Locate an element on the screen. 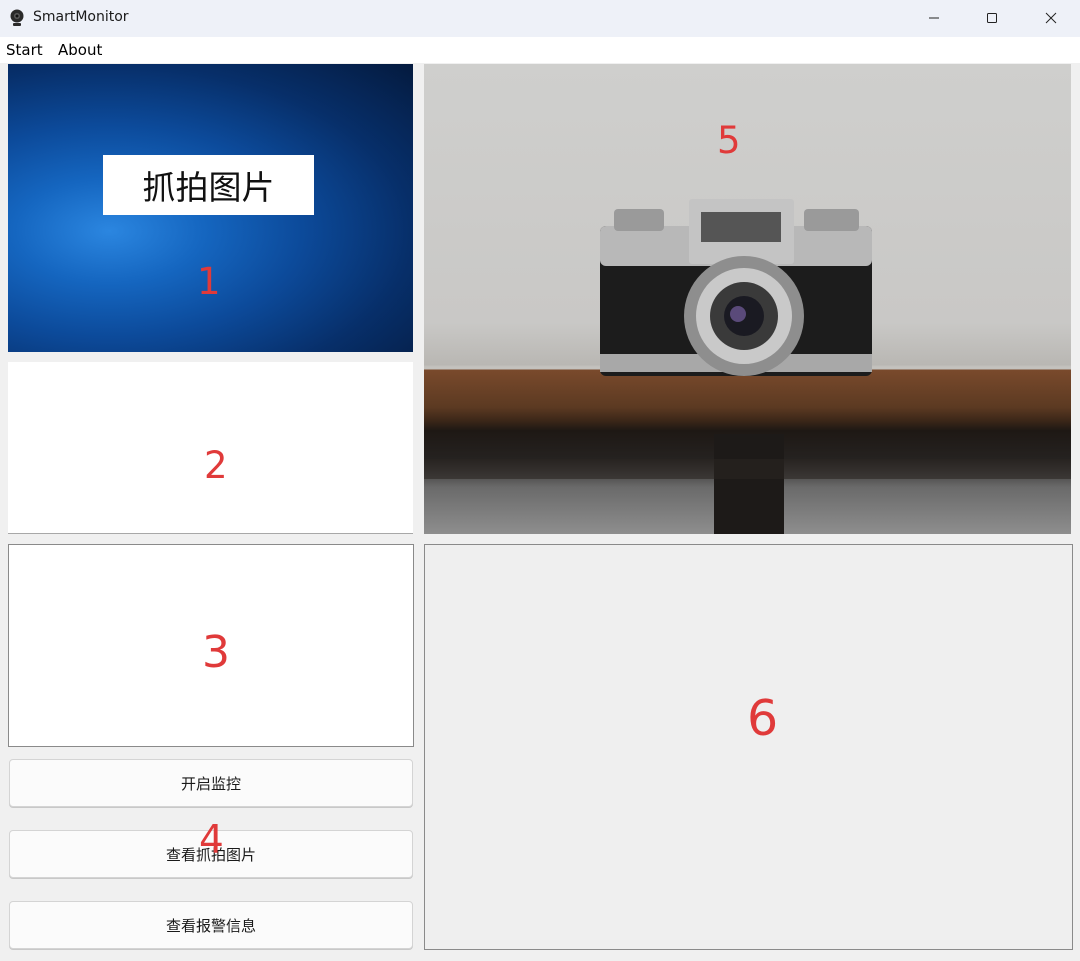  info-panel-2: 2 is located at coordinates (210, 448).